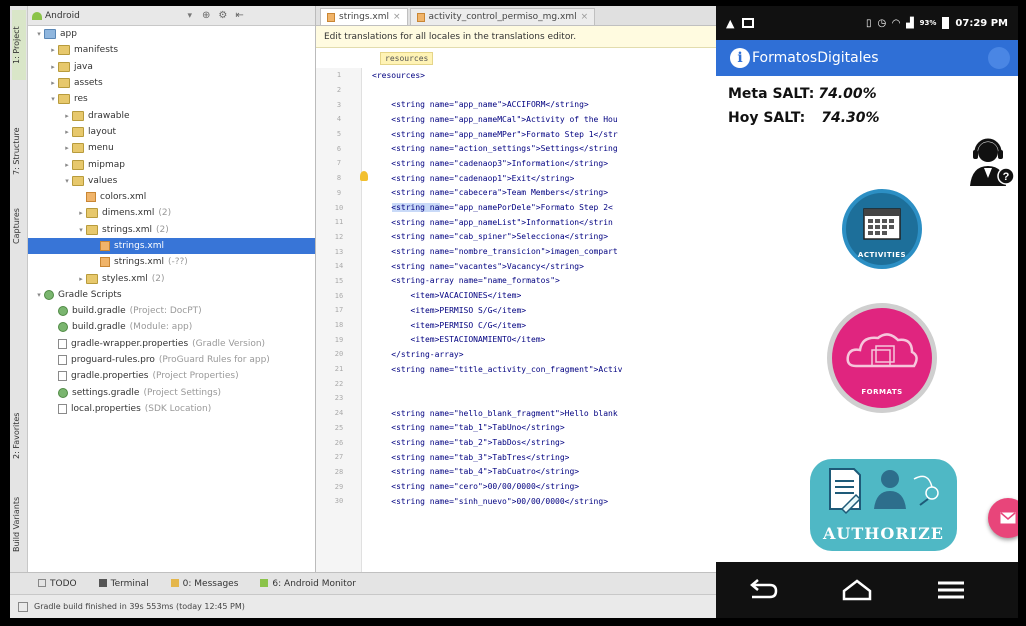  What do you see at coordinates (516, 75) in the screenshot?
I see `code-line: 1 <resources>` at bounding box center [516, 75].